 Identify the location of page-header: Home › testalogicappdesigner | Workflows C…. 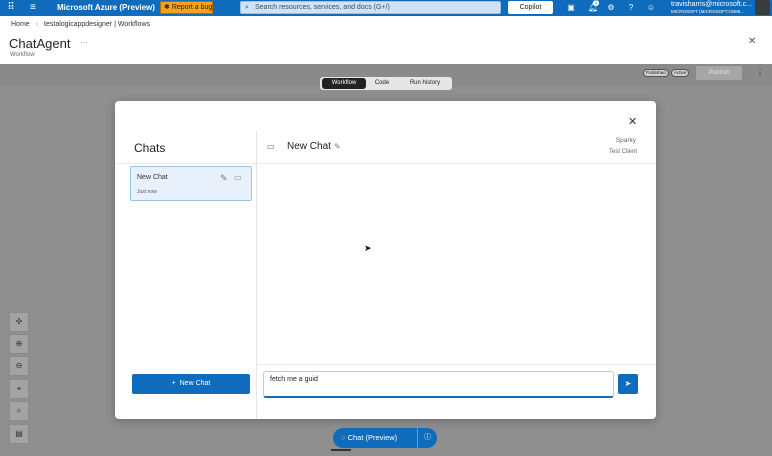
(386, 40).